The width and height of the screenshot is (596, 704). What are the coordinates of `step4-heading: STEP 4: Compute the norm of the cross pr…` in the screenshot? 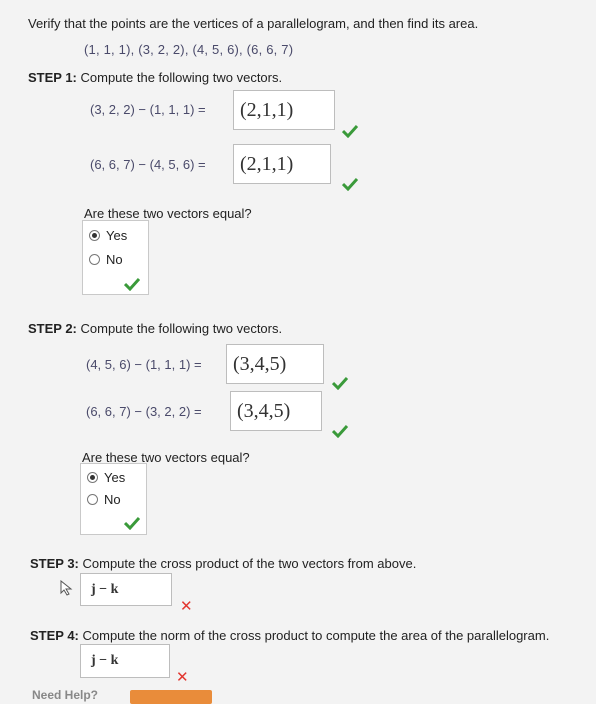 It's located at (289, 635).